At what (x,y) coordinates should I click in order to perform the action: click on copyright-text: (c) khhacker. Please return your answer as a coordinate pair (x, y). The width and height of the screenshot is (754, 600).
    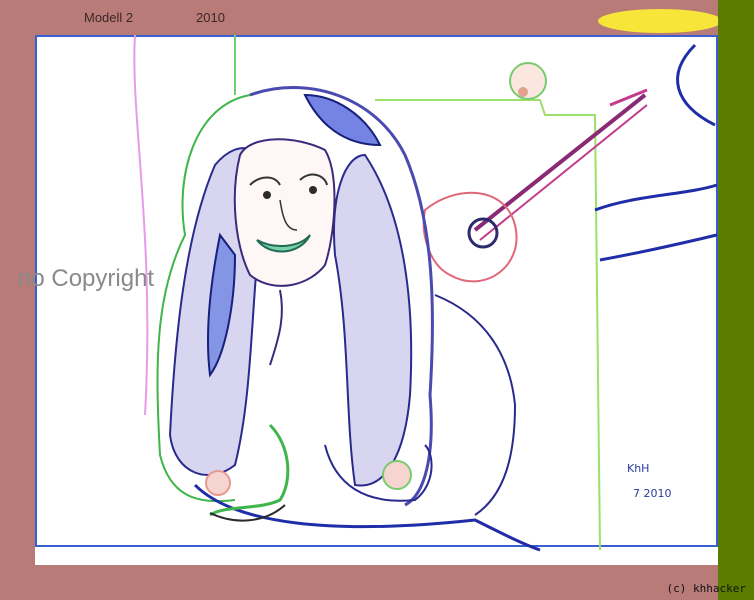
    Looking at the image, I should click on (706, 588).